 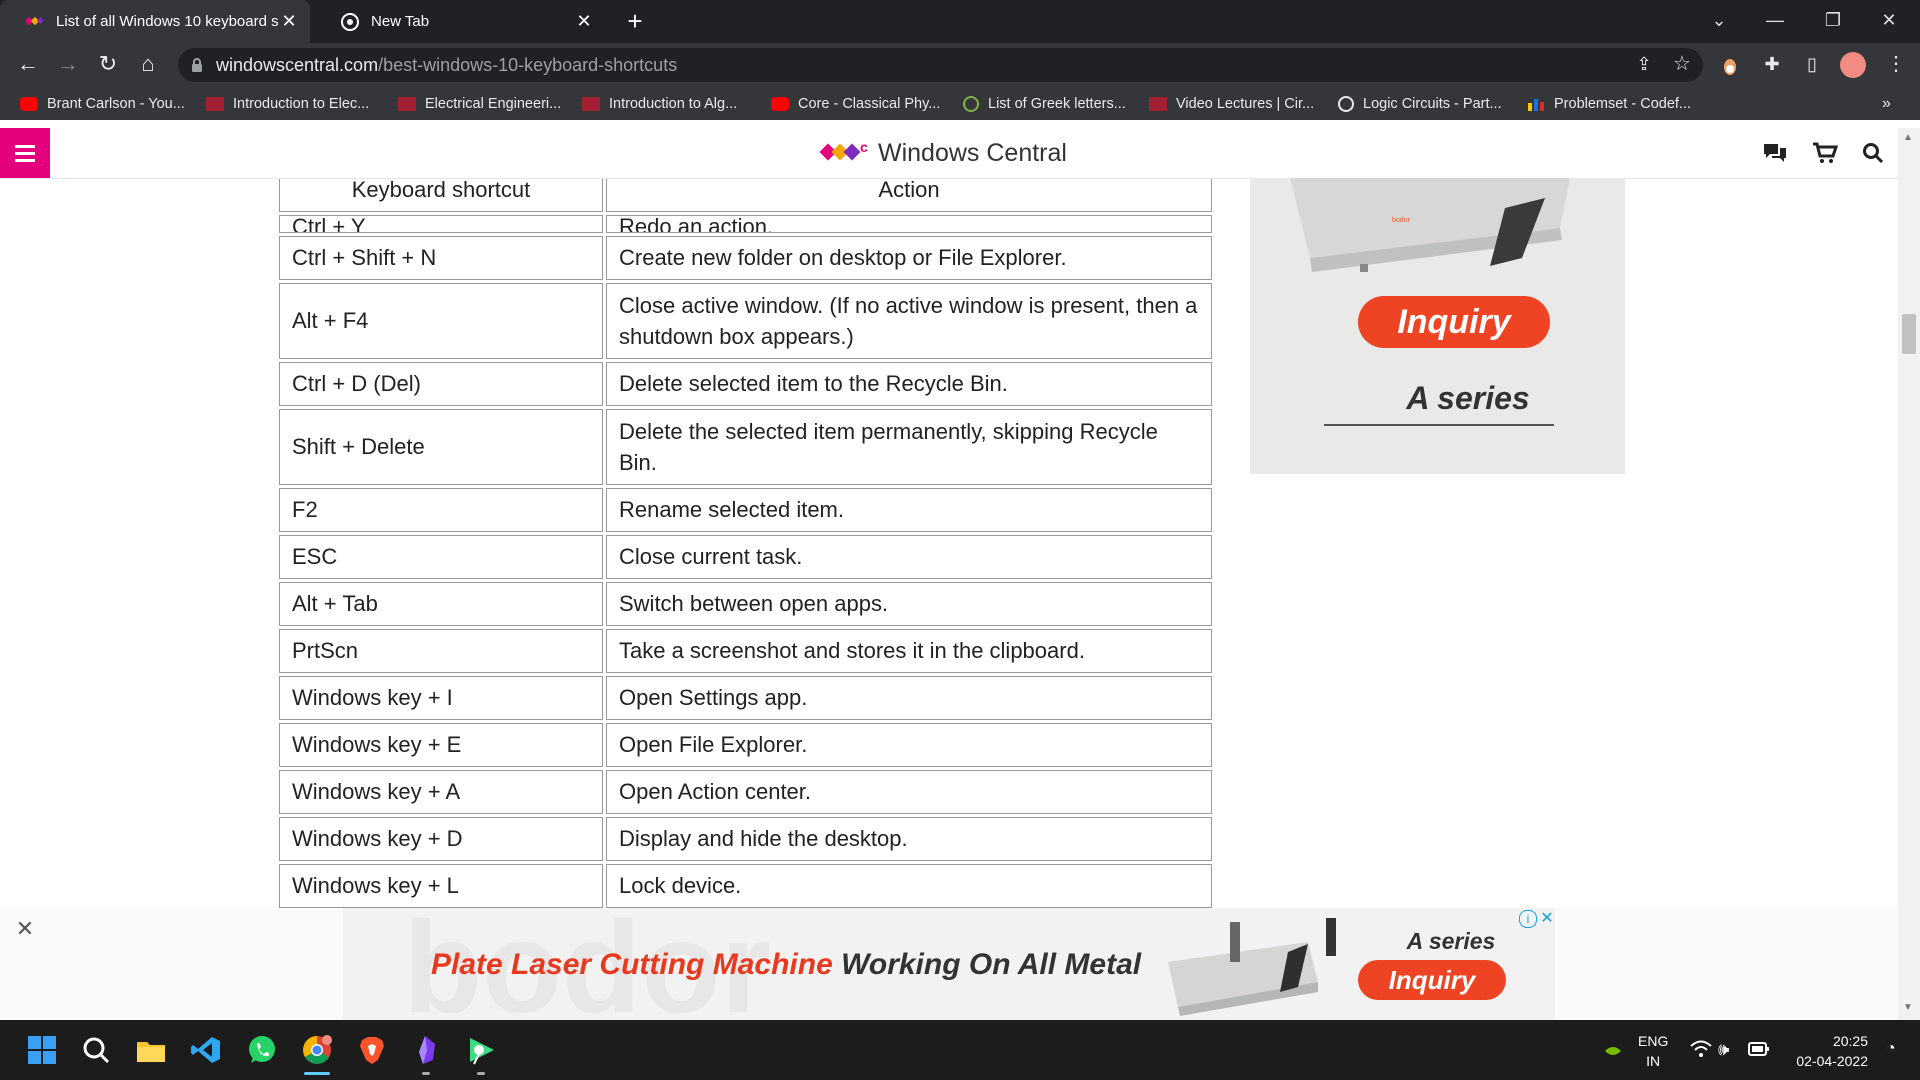 What do you see at coordinates (197, 65) in the screenshot?
I see `lock-icon` at bounding box center [197, 65].